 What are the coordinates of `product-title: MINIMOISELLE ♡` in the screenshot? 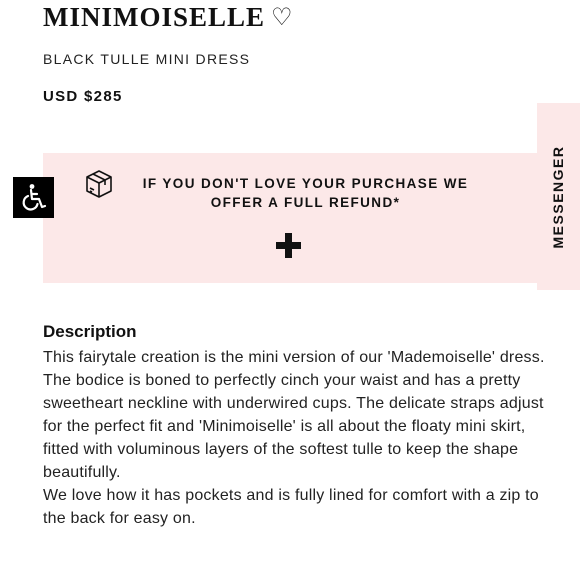 It's located at (168, 17).